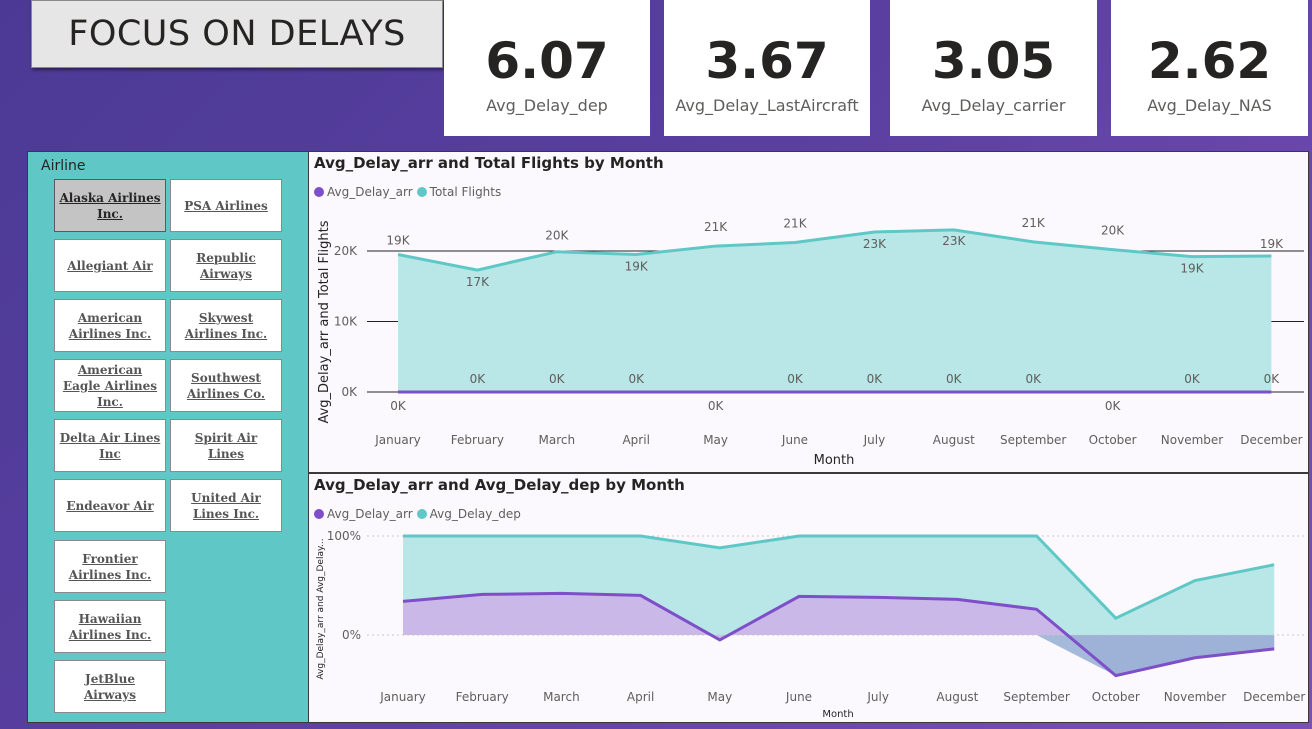 The height and width of the screenshot is (729, 1312). I want to click on kpi-card-avg-delay-lastaircraft: 3.67 Avg_Delay_LastAircraft, so click(767, 68).